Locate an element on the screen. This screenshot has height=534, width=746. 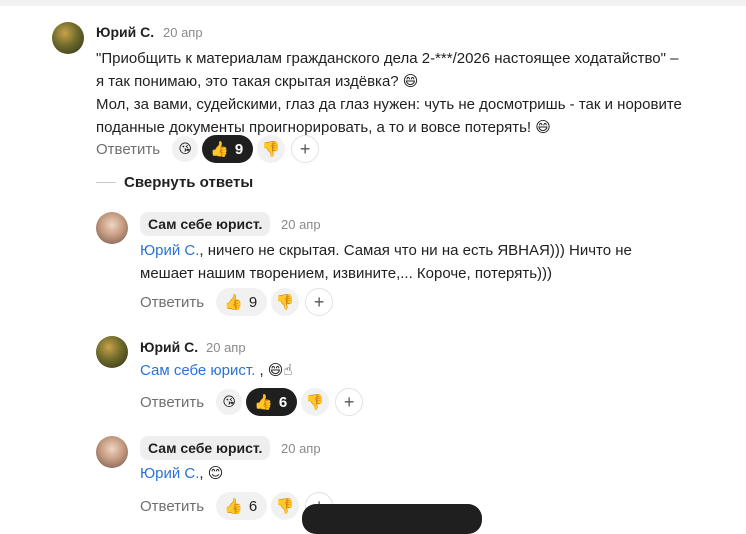
collapse-replies-label: Свернуть ответы is located at coordinates (189, 182).